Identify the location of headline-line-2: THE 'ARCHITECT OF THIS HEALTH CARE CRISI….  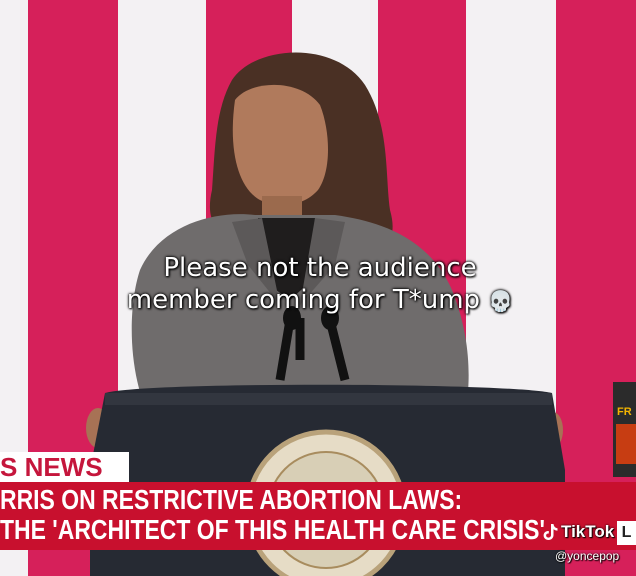
(272, 529).